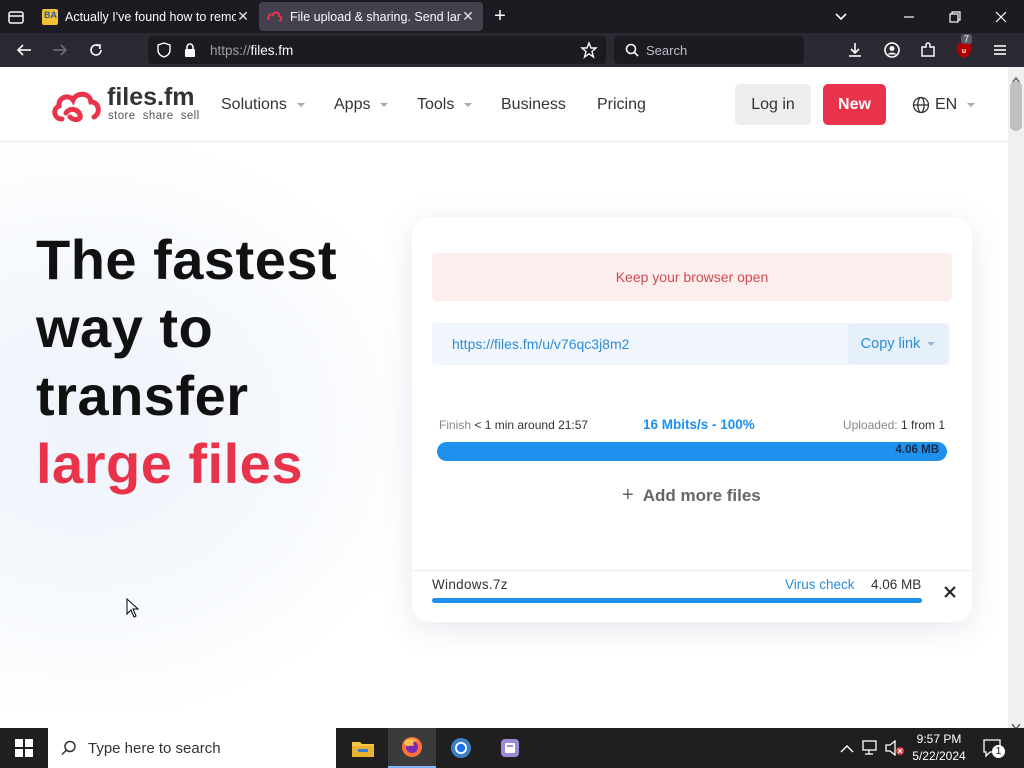 The width and height of the screenshot is (1024, 768). I want to click on scrollbar-thumb, so click(1016, 106).